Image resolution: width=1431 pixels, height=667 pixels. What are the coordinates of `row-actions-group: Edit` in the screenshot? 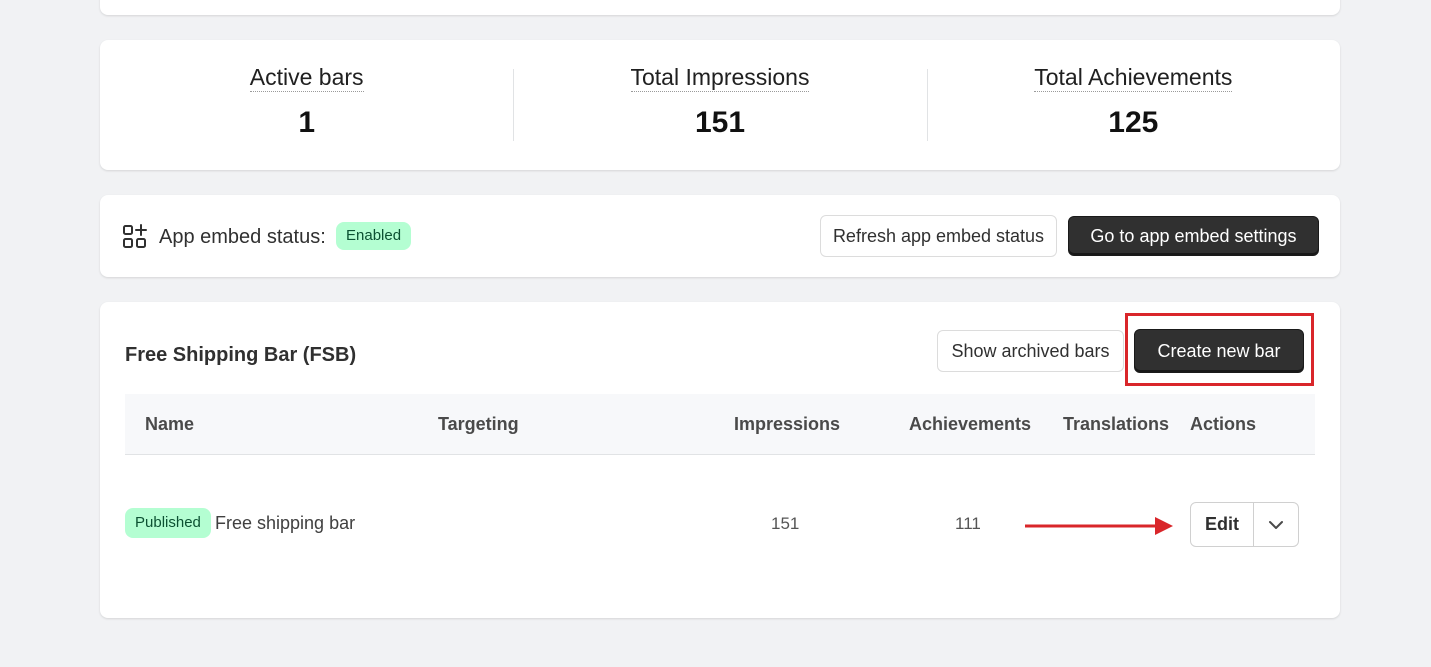 It's located at (1244, 524).